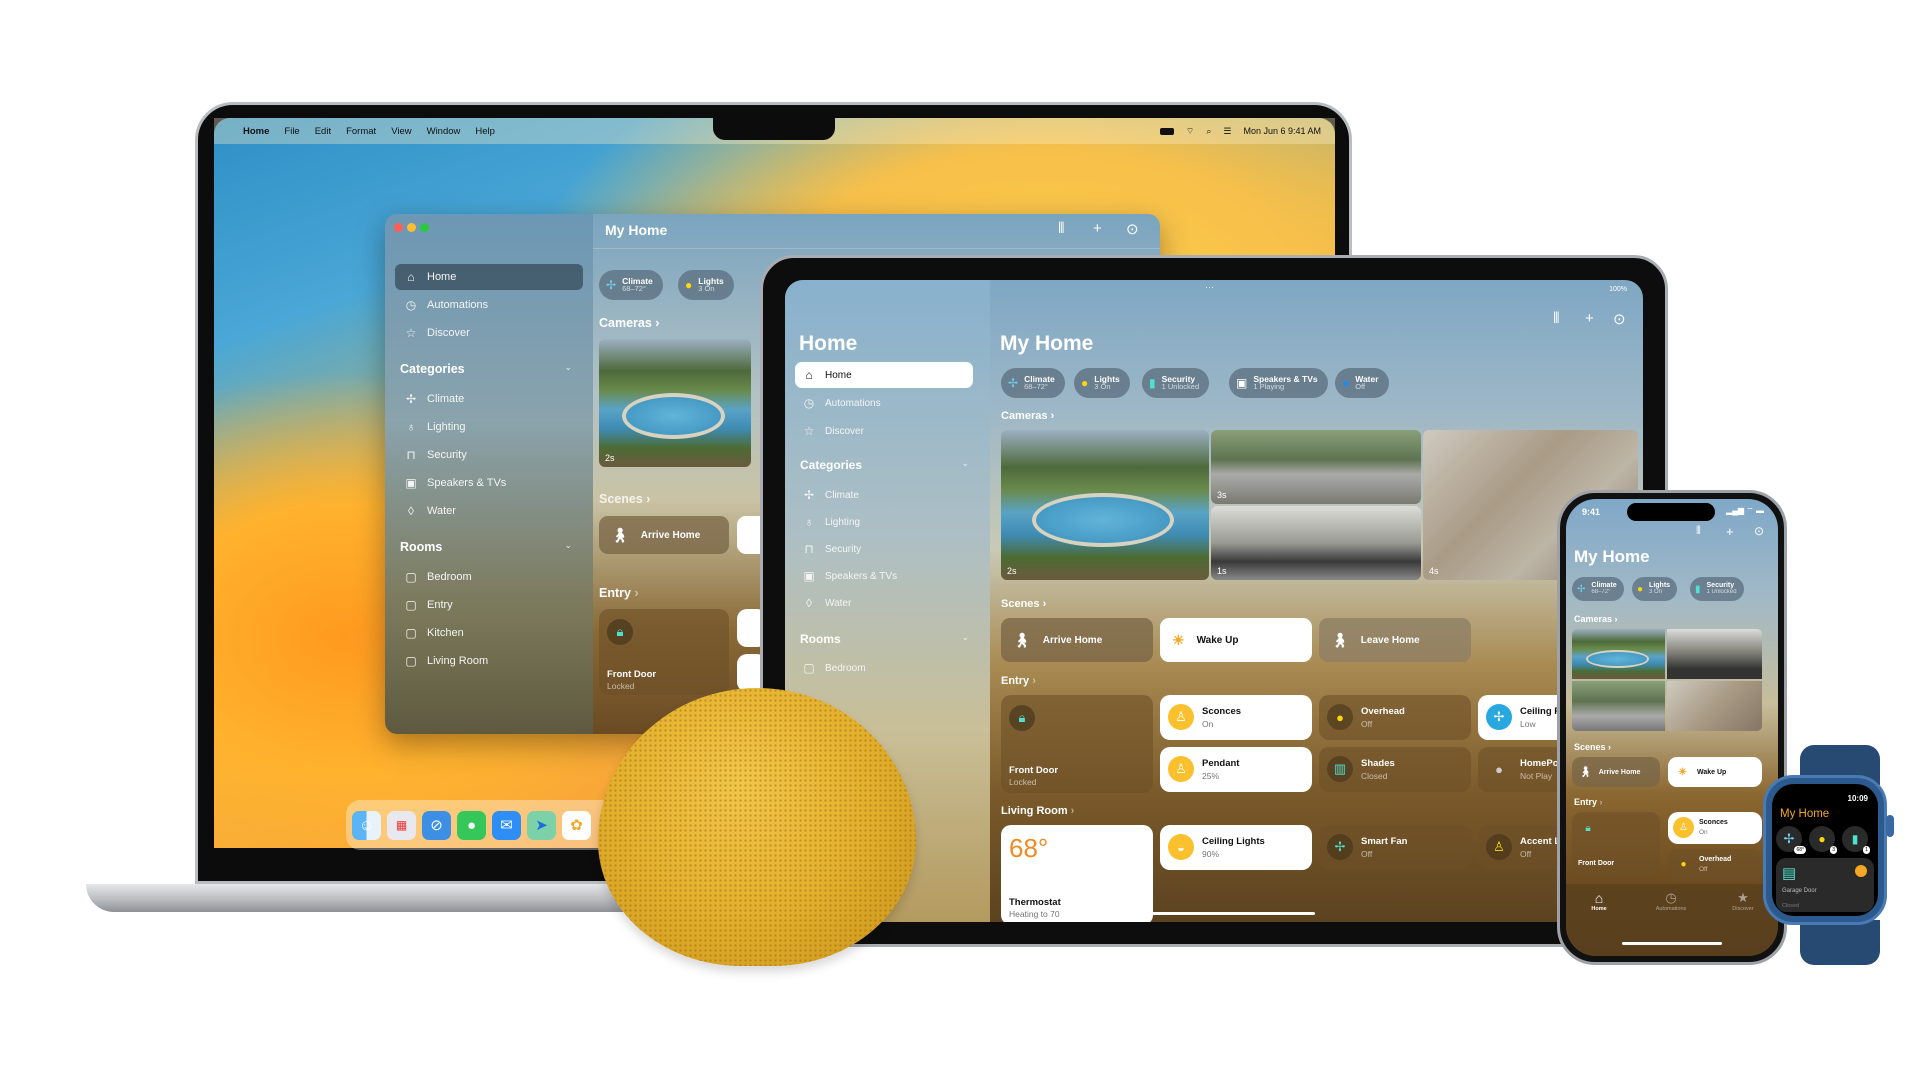  I want to click on control-center-icon: ☰, so click(1227, 131).